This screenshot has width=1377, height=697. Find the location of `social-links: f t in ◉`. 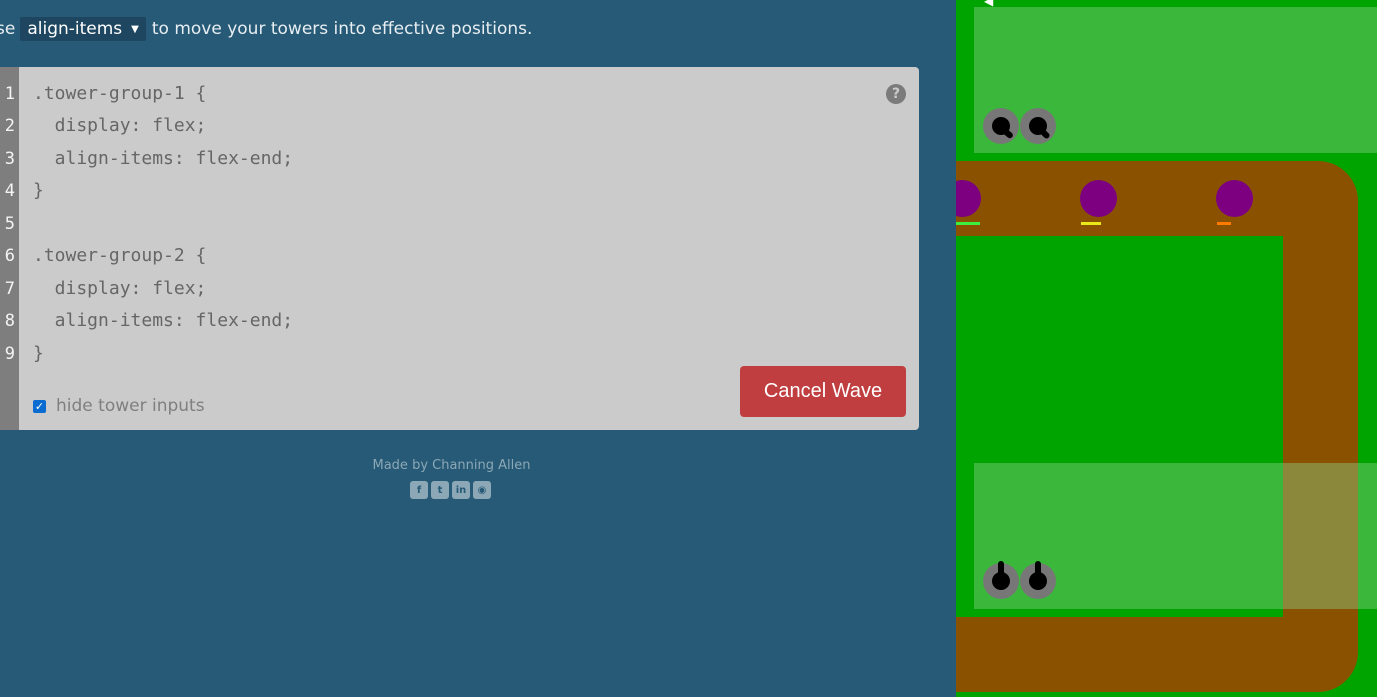

social-links: f t in ◉ is located at coordinates (450, 490).